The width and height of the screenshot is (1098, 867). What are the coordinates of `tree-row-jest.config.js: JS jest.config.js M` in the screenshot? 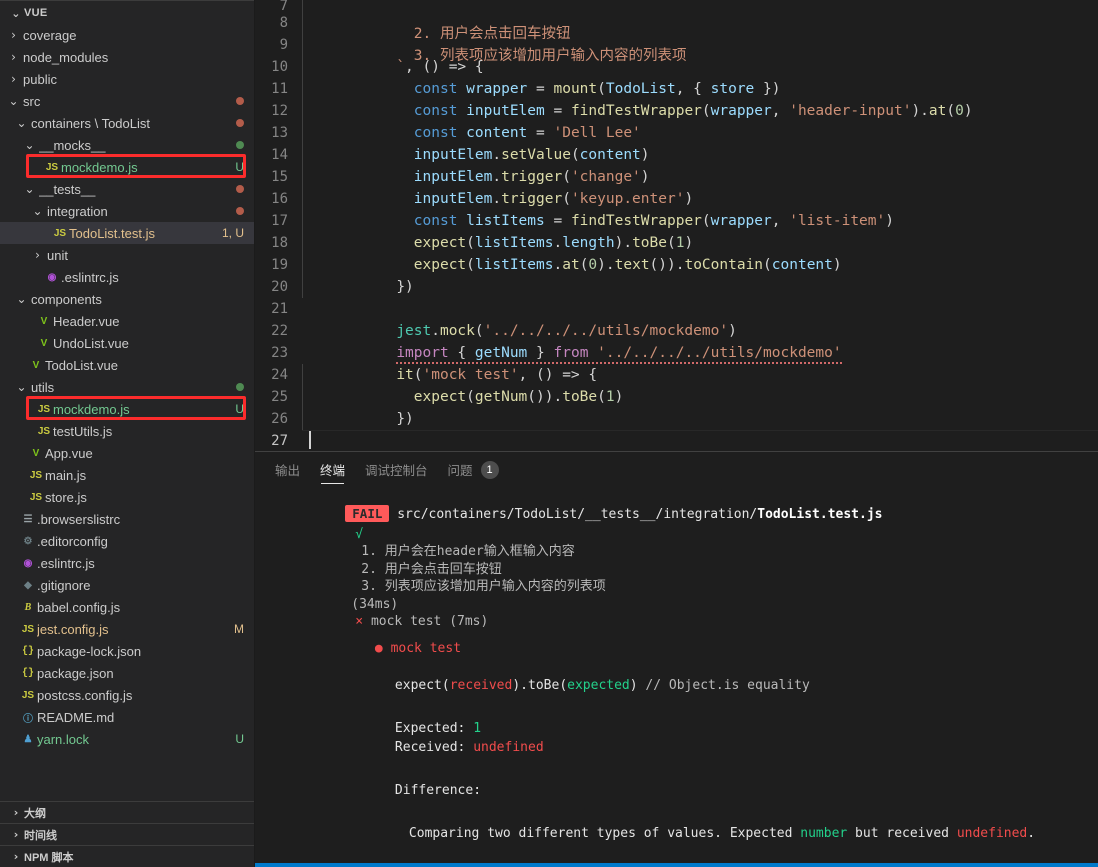 It's located at (127, 629).